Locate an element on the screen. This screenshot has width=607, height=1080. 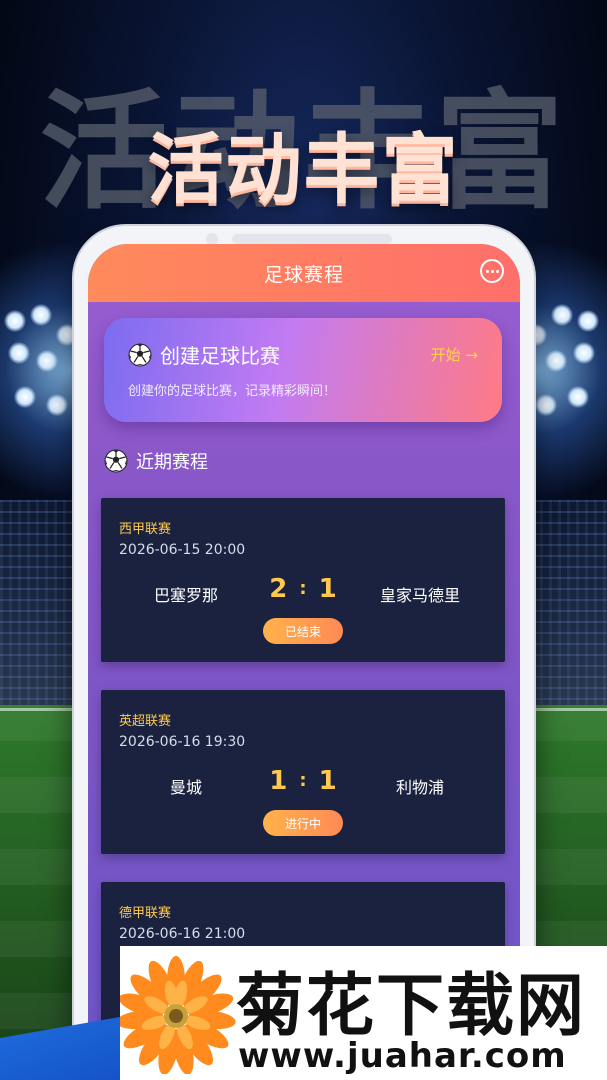
away-team: 利物浦 is located at coordinates (419, 787).